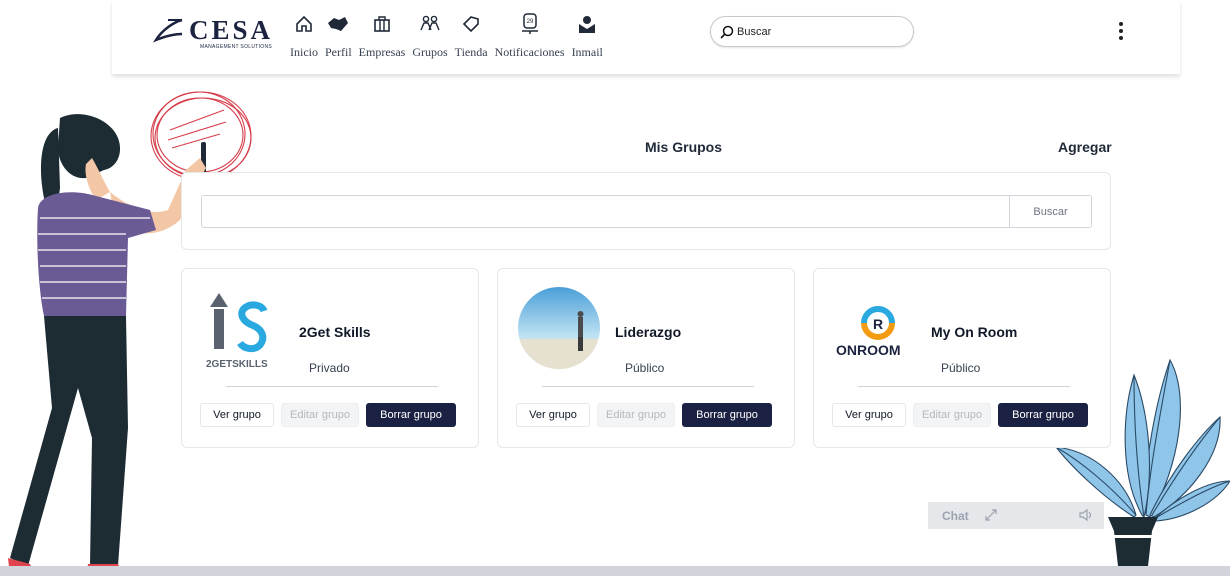 The width and height of the screenshot is (1230, 576). I want to click on tag-icon, so click(471, 24).